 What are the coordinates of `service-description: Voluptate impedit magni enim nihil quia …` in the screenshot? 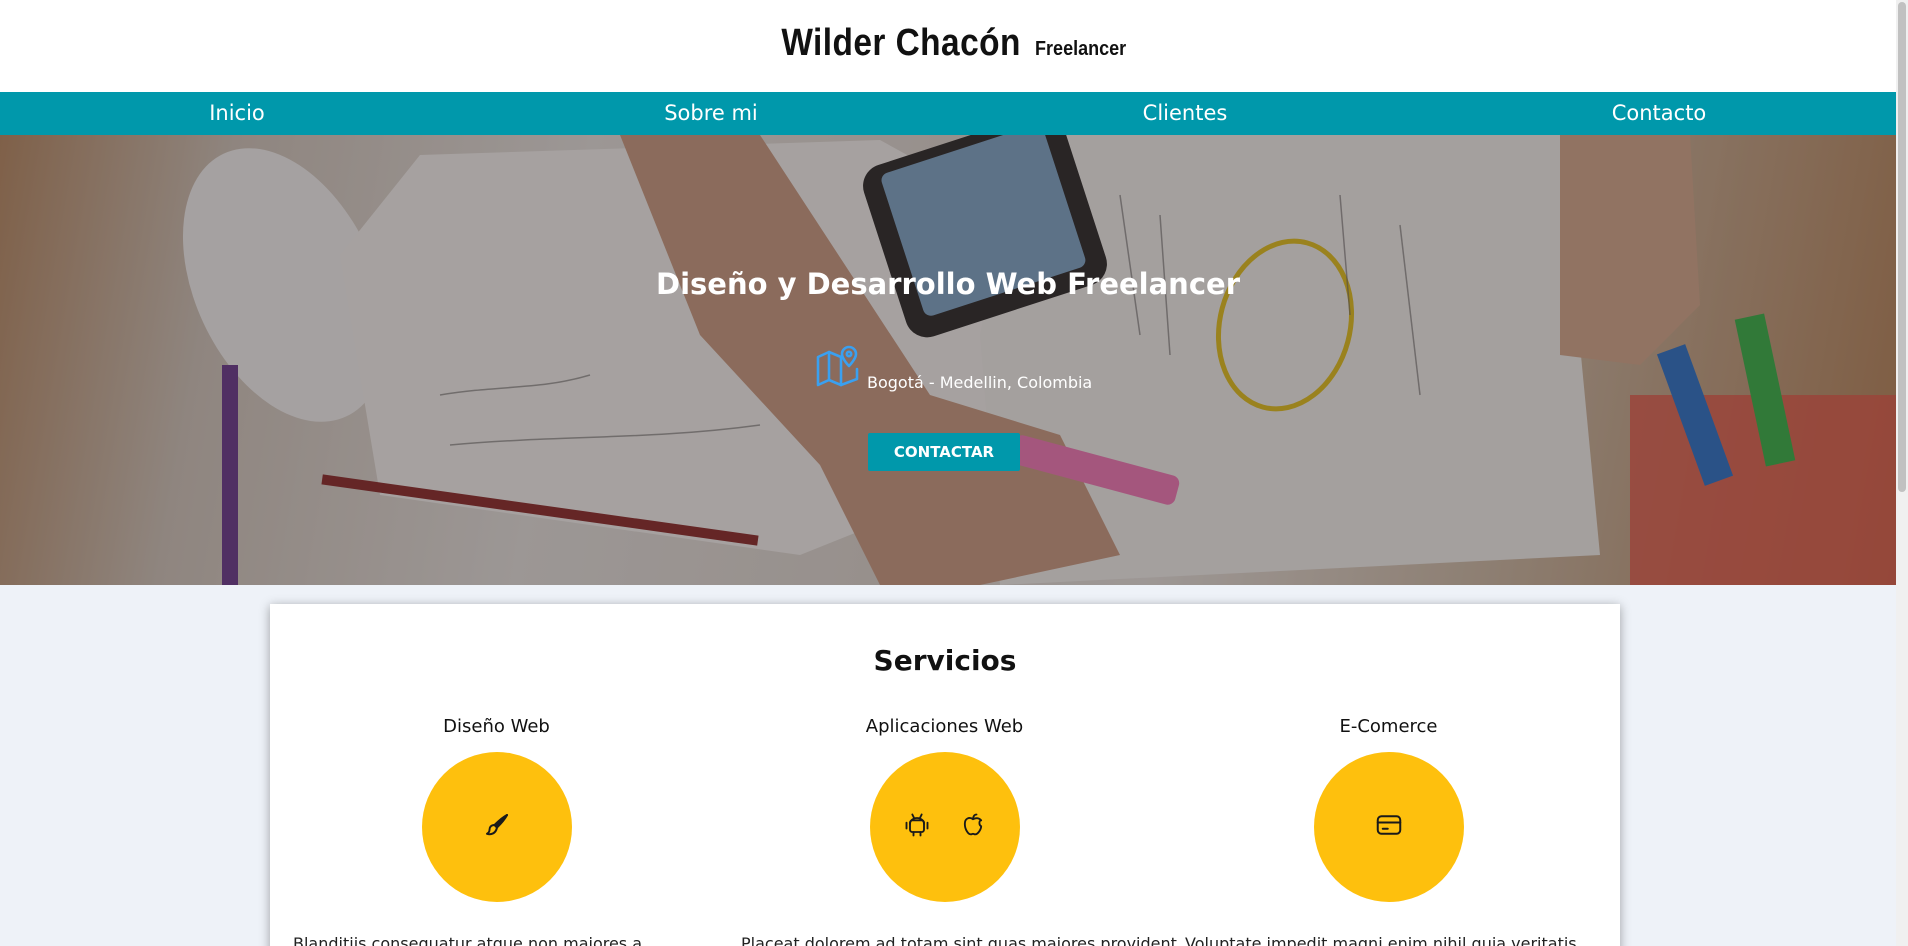 It's located at (1381, 940).